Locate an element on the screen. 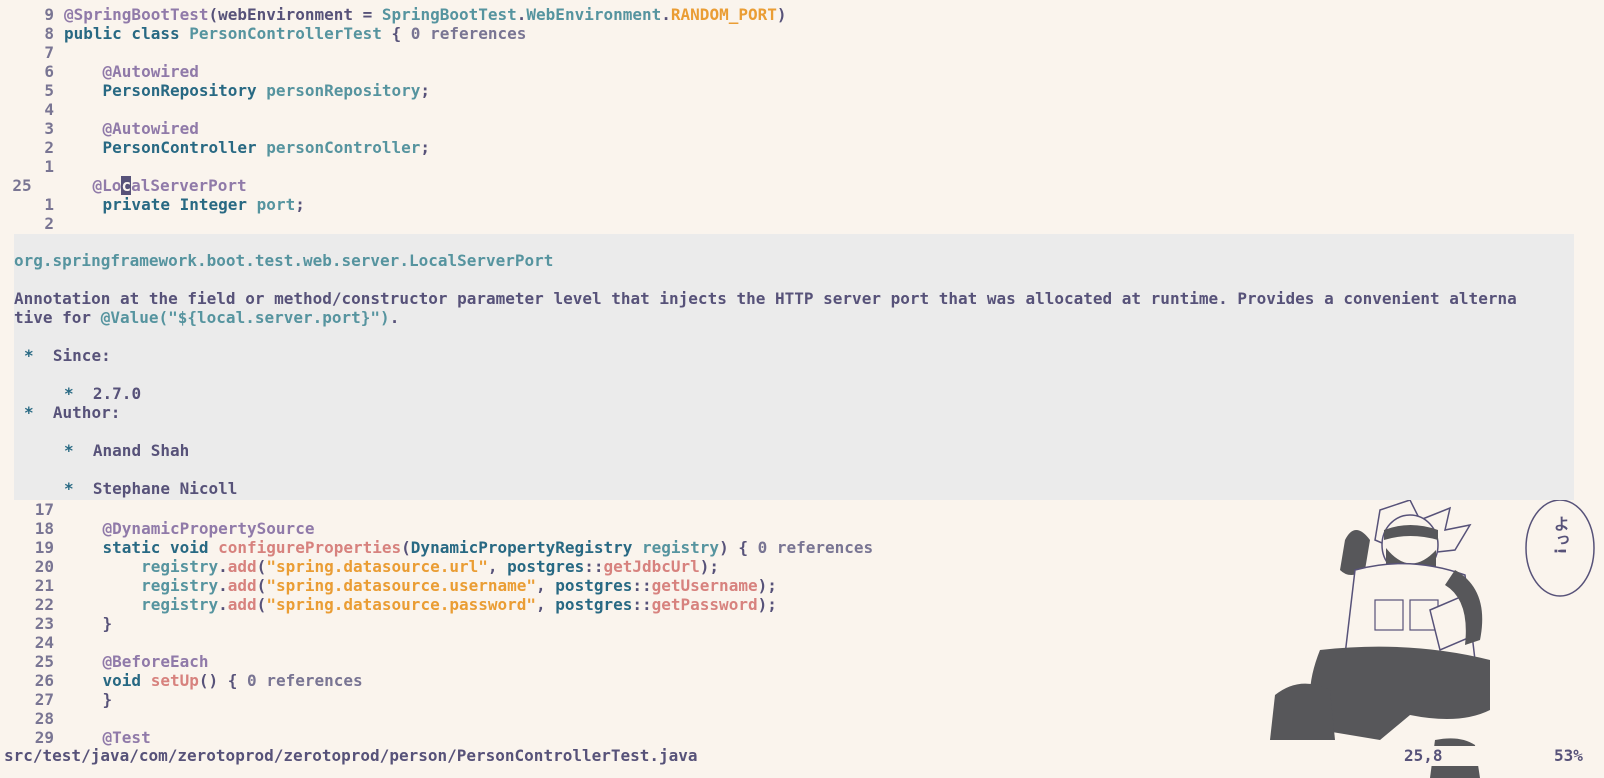 The width and height of the screenshot is (1604, 778). code-token: void is located at coordinates (126, 680).